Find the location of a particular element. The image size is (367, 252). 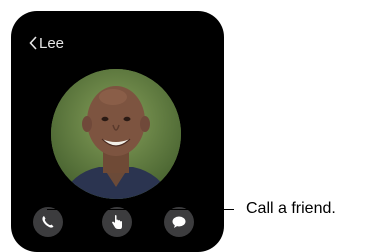

callout-line is located at coordinates (140, 209).